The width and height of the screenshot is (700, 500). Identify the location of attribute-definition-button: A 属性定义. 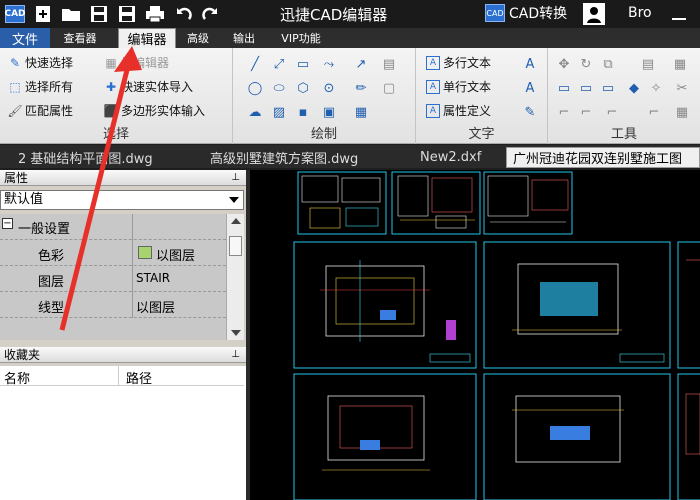
(458, 110).